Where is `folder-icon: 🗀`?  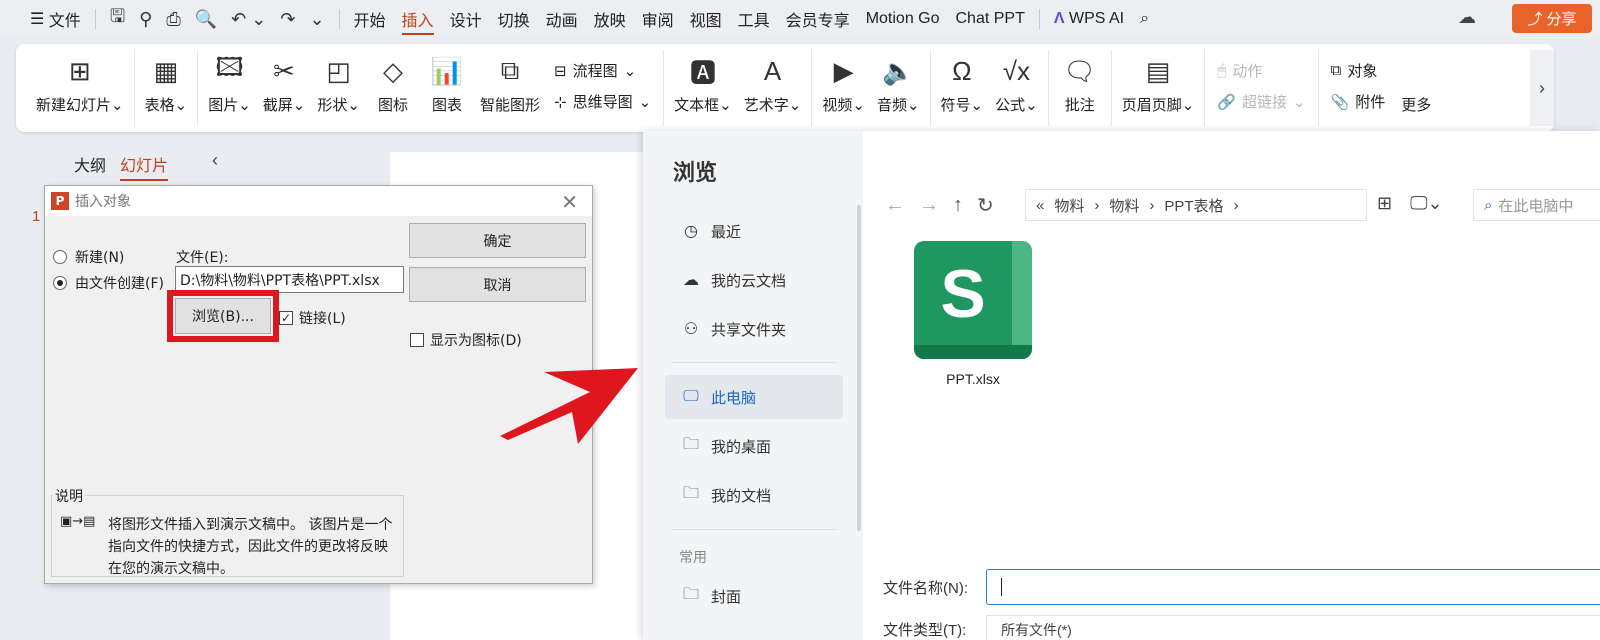
folder-icon: 🗀 is located at coordinates (690, 493).